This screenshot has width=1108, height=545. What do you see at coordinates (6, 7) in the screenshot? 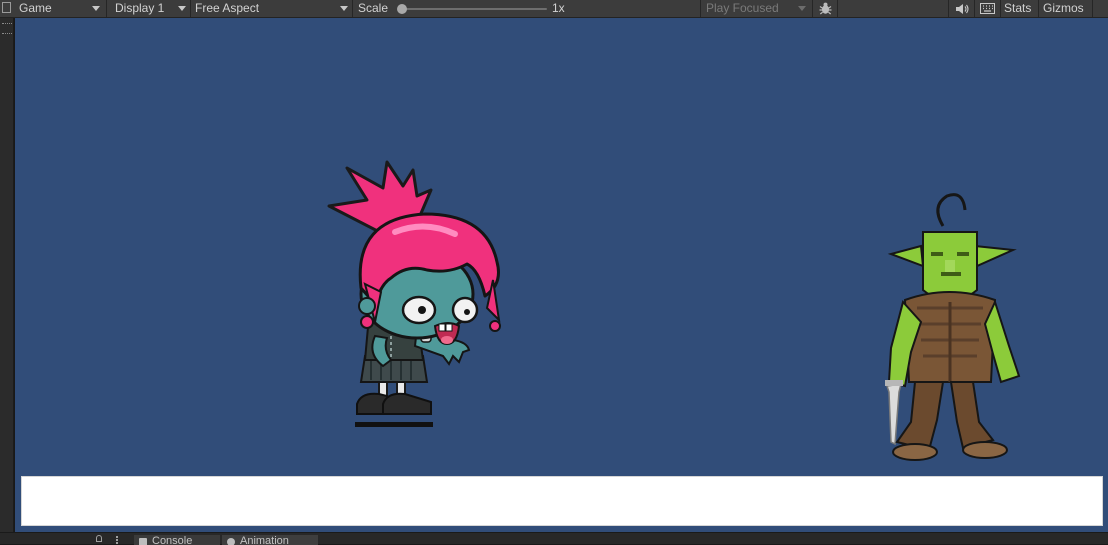
I see `window-menu-icon` at bounding box center [6, 7].